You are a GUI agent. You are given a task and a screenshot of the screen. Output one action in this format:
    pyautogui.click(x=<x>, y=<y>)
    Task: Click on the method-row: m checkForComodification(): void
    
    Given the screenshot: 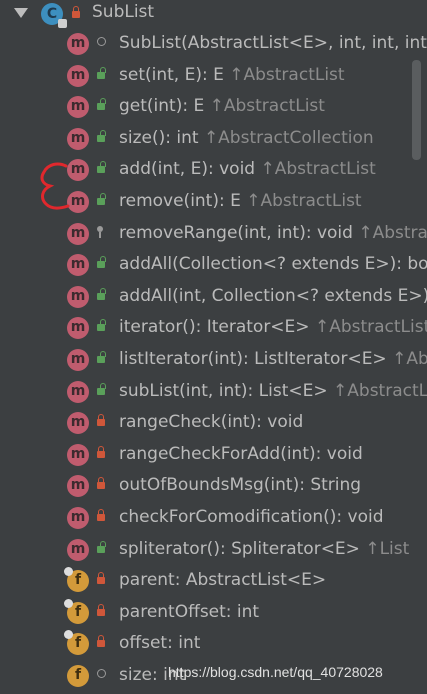 What is the action you would take?
    pyautogui.click(x=213, y=518)
    